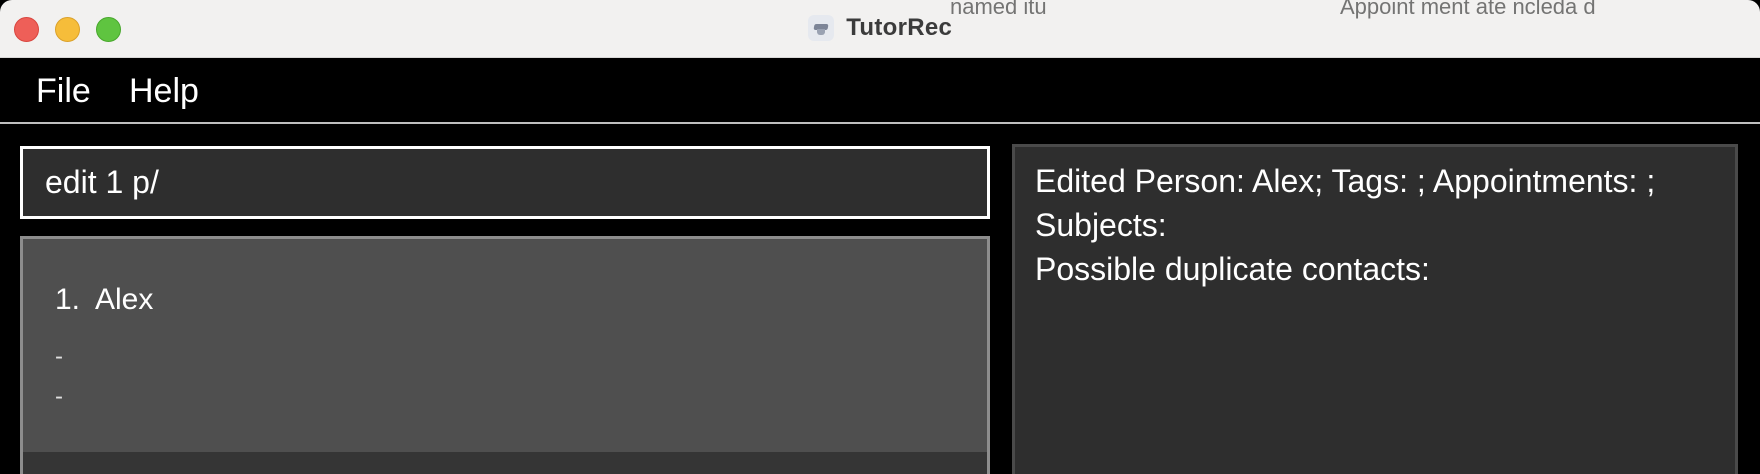 The width and height of the screenshot is (1760, 474). I want to click on person-index: 1., so click(68, 299).